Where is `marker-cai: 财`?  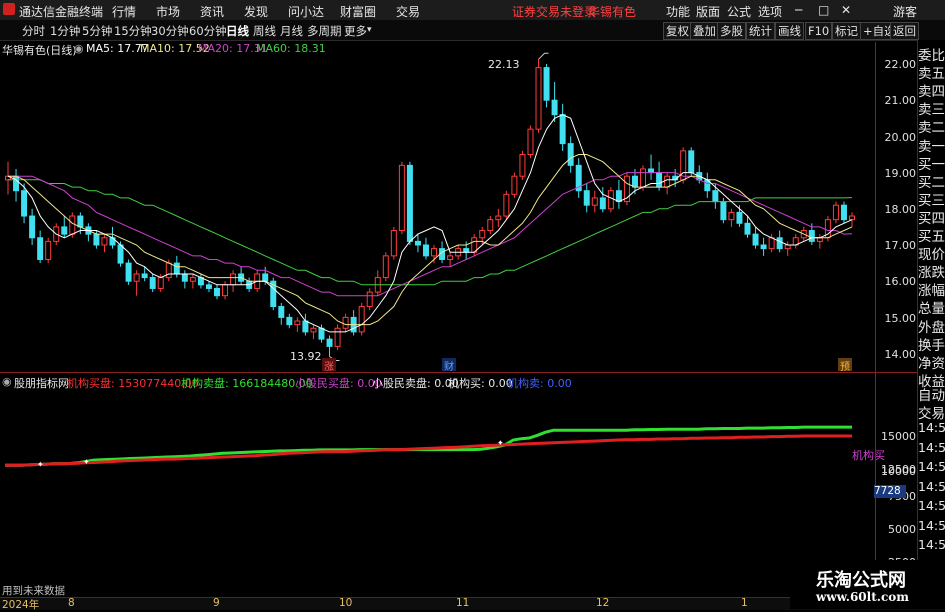
marker-cai: 财 is located at coordinates (449, 365).